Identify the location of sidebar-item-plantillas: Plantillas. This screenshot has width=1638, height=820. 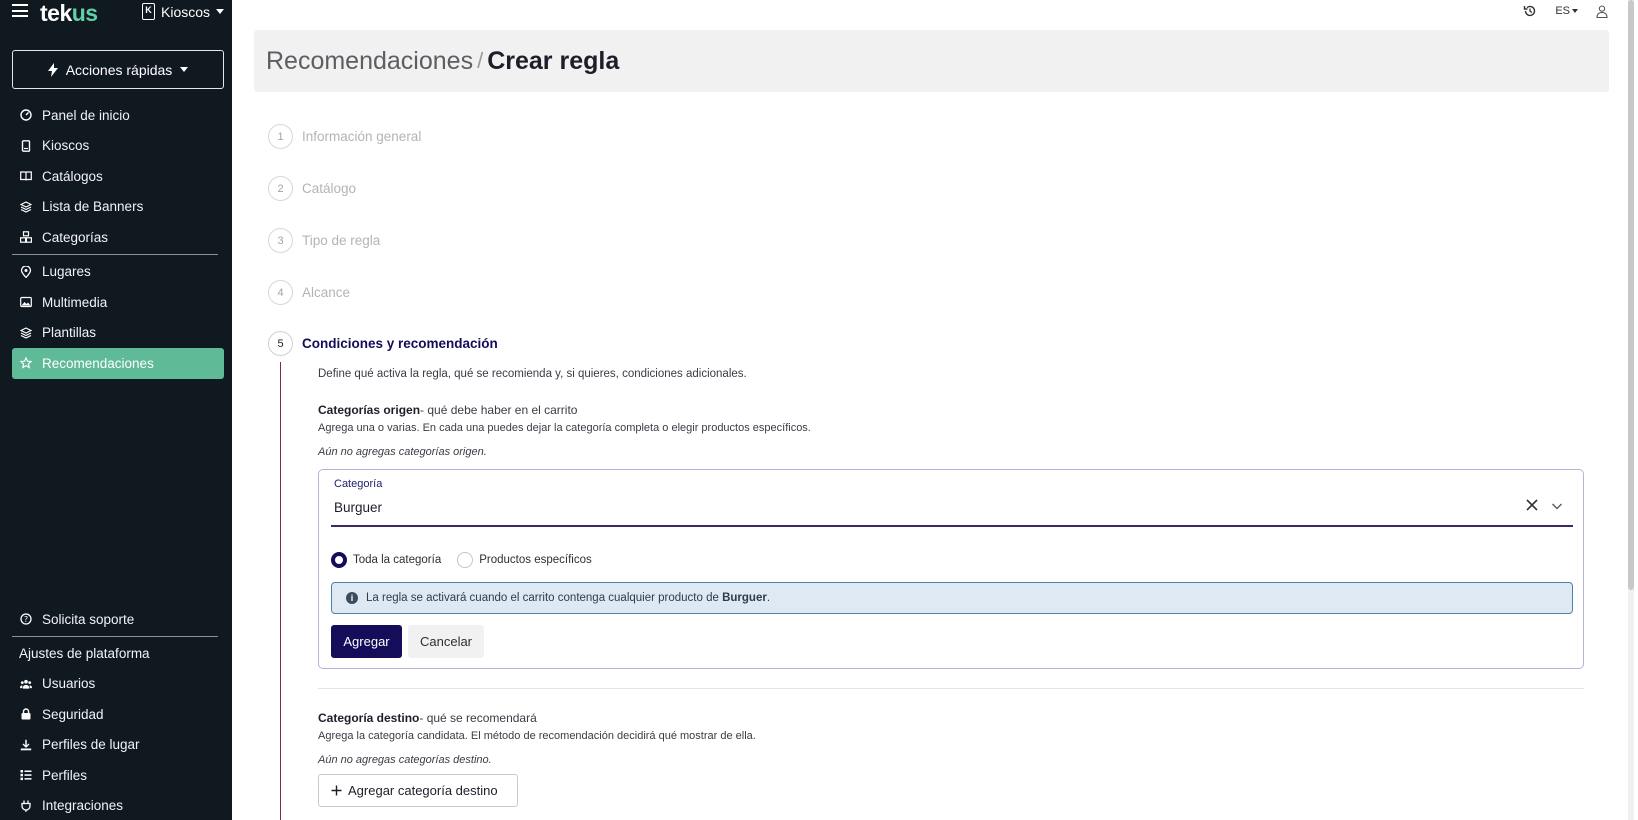
(118, 333).